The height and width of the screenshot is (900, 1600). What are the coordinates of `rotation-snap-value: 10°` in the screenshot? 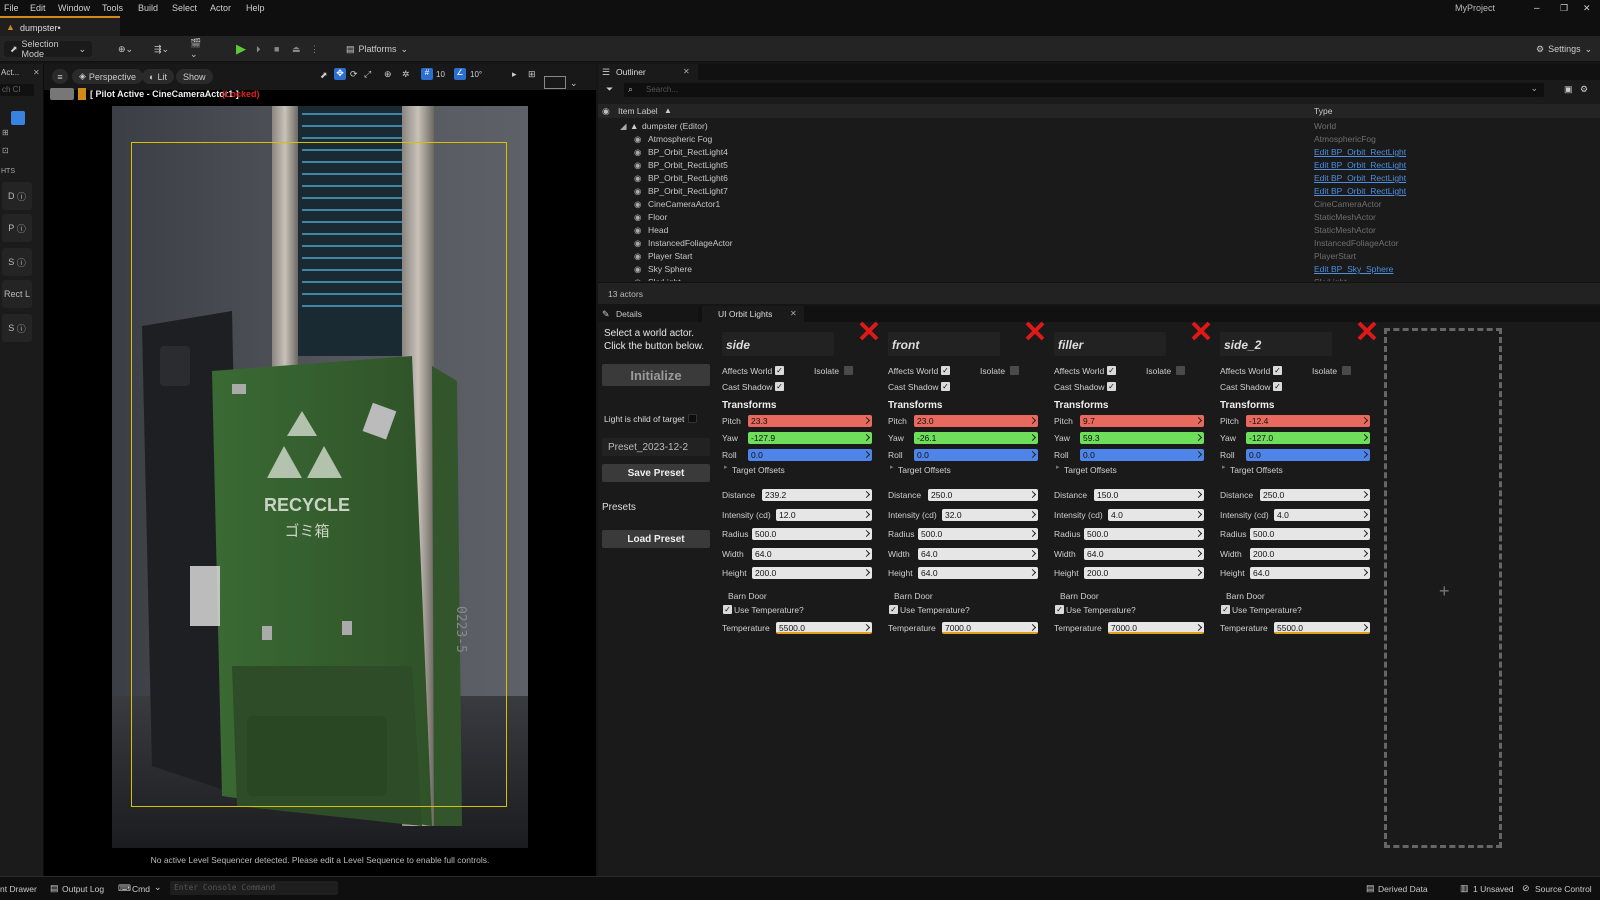 It's located at (476, 74).